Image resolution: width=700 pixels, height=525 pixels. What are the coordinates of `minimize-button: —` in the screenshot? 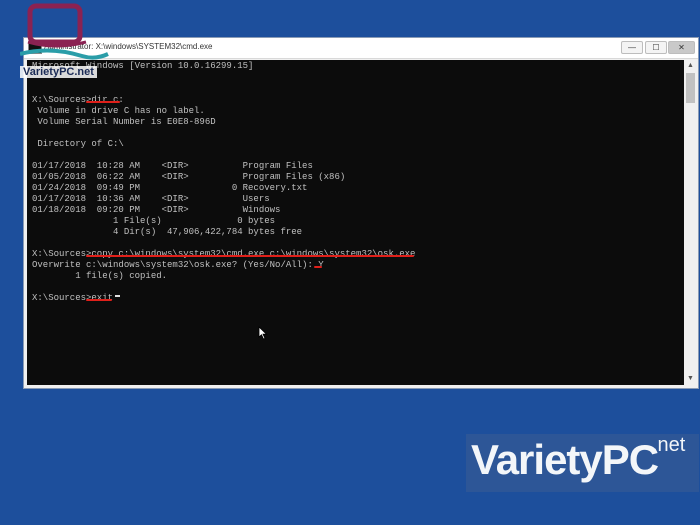 It's located at (632, 47).